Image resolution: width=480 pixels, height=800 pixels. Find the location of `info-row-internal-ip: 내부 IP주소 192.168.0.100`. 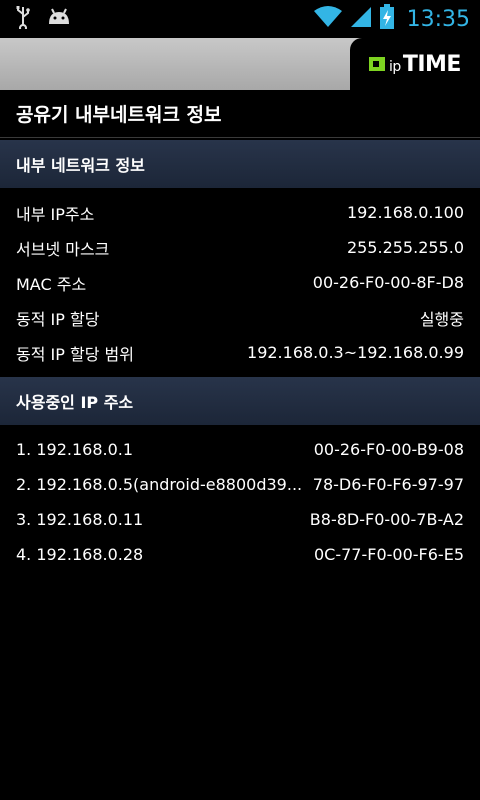

info-row-internal-ip: 내부 IP주소 192.168.0.100 is located at coordinates (240, 212).